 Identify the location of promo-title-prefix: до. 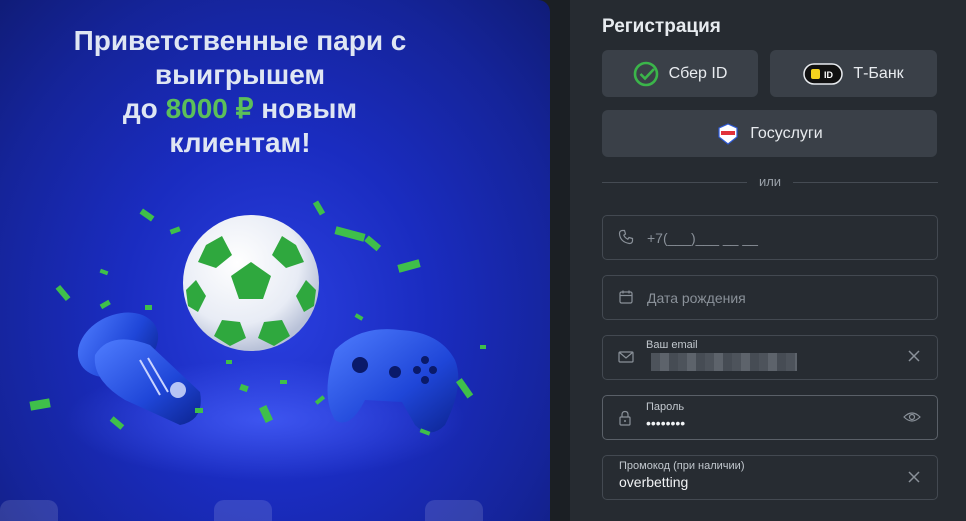
(140, 108).